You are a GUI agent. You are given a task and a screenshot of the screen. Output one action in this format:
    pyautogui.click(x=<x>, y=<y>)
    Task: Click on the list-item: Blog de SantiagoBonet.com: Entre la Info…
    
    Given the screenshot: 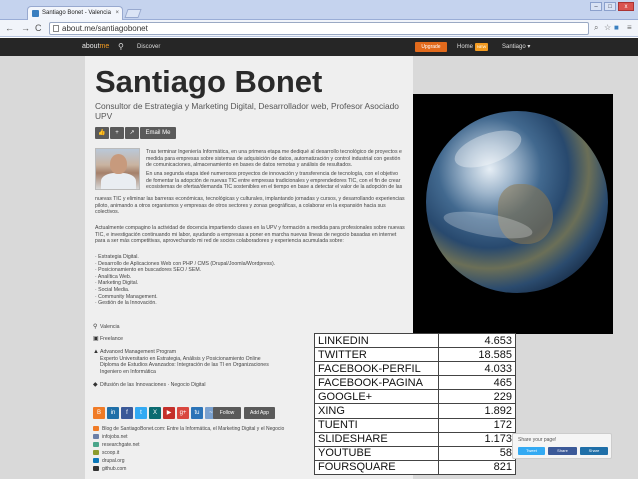 What is the action you would take?
    pyautogui.click(x=188, y=429)
    